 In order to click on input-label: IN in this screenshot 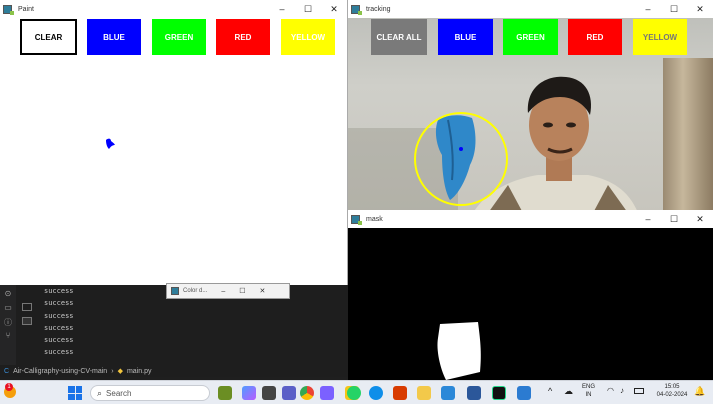, I will do `click(588, 395)`.